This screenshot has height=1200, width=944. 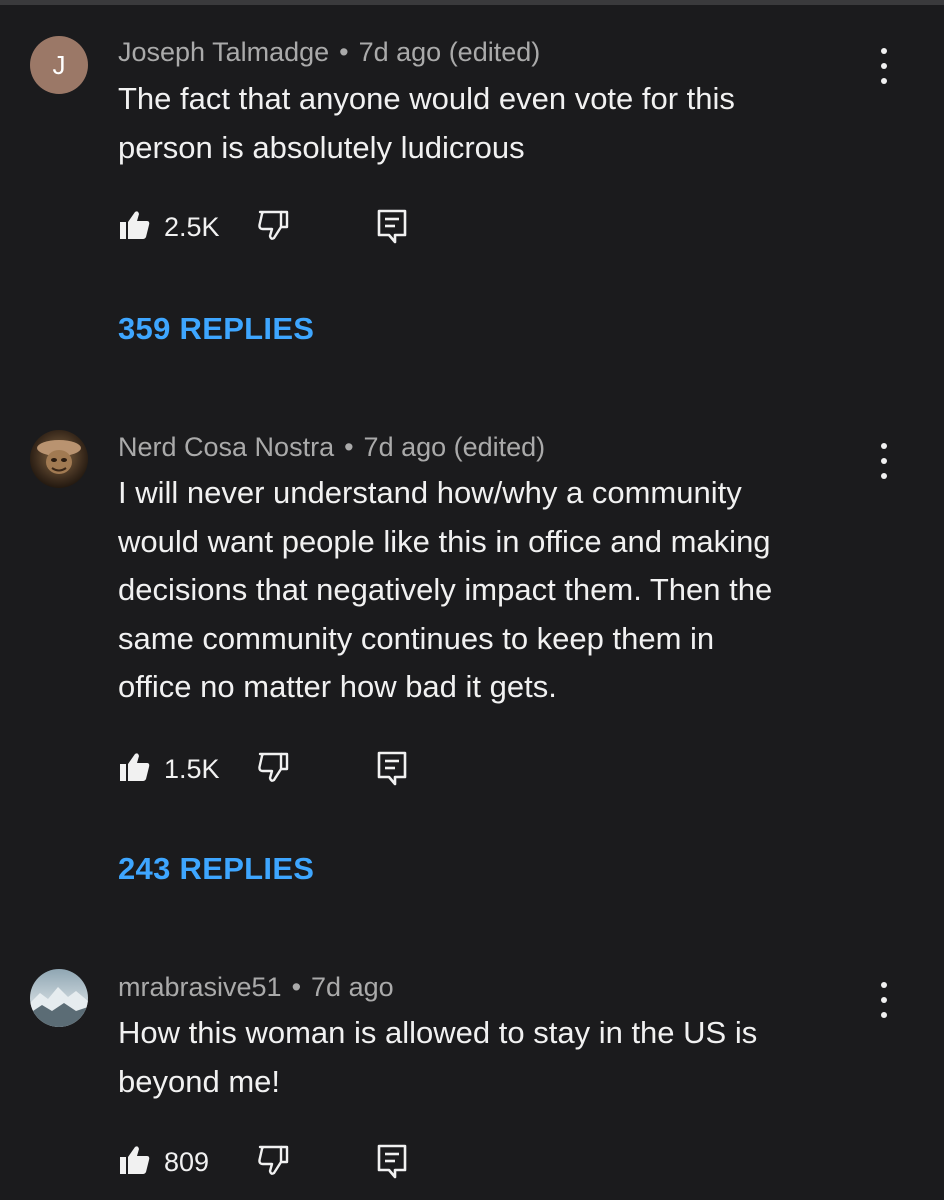 What do you see at coordinates (321, 147) in the screenshot?
I see `comment-text-line: person is absolutely ludicrous` at bounding box center [321, 147].